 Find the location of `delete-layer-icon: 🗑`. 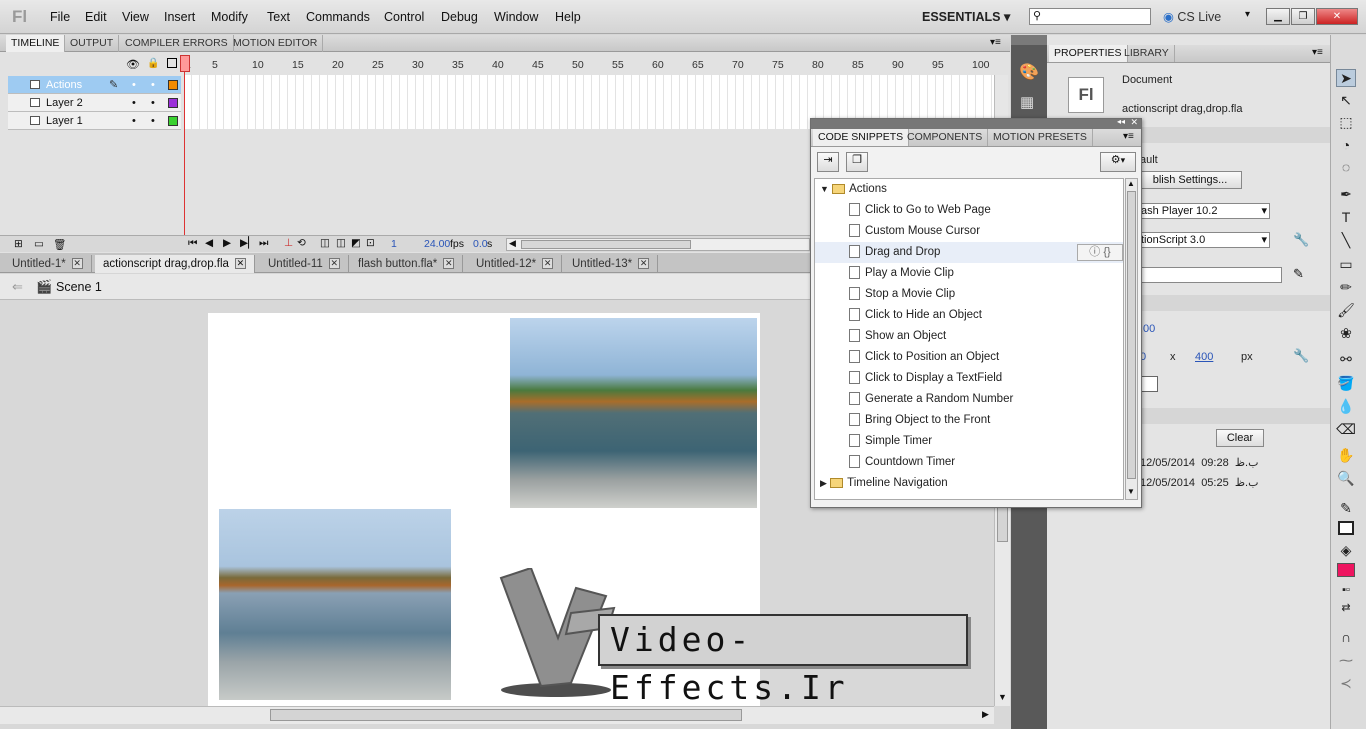

delete-layer-icon: 🗑 is located at coordinates (59, 244).